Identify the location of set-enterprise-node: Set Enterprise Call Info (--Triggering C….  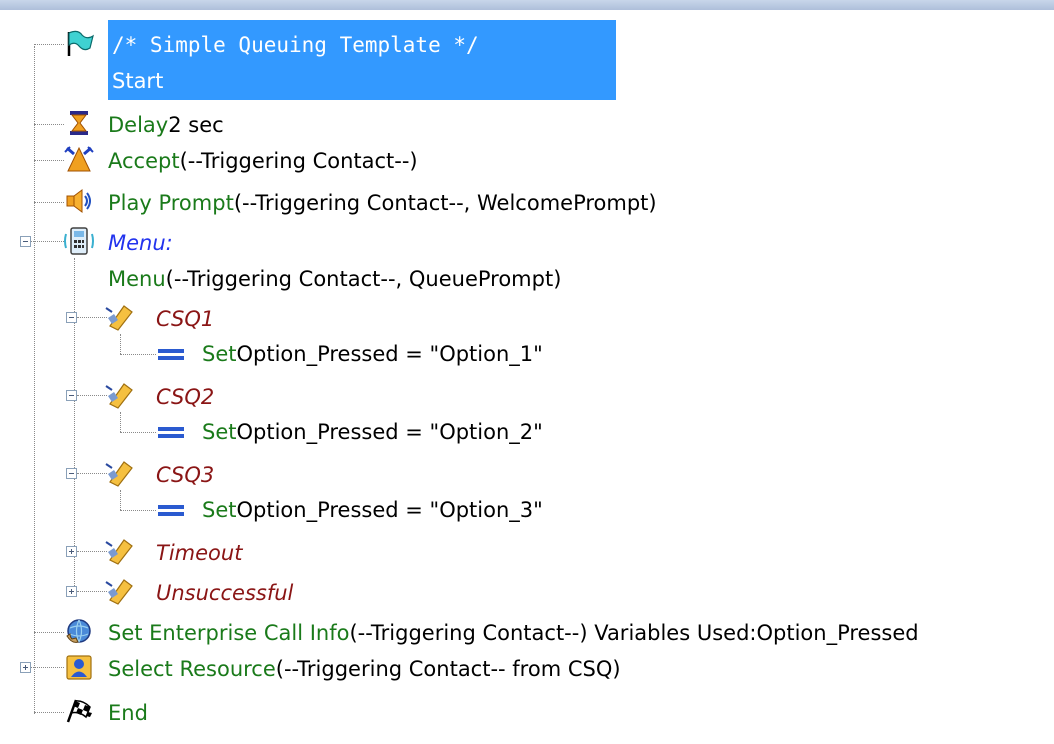
(513, 633).